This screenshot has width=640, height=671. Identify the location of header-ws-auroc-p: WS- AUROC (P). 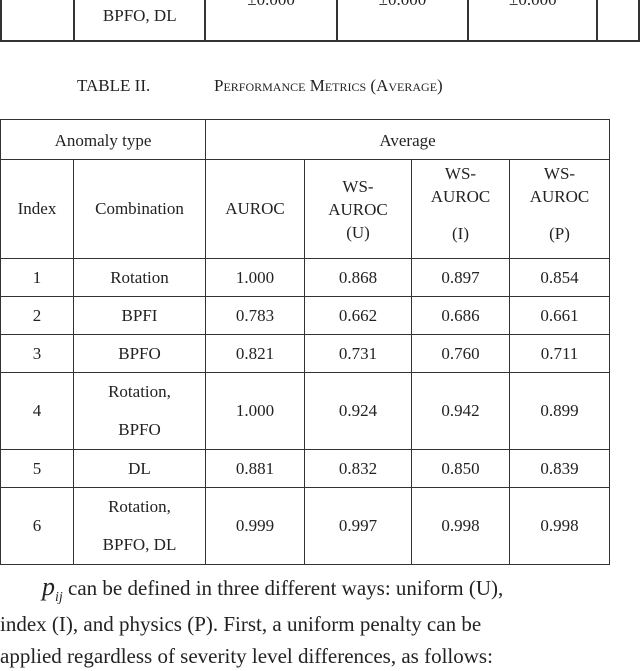
(559, 209).